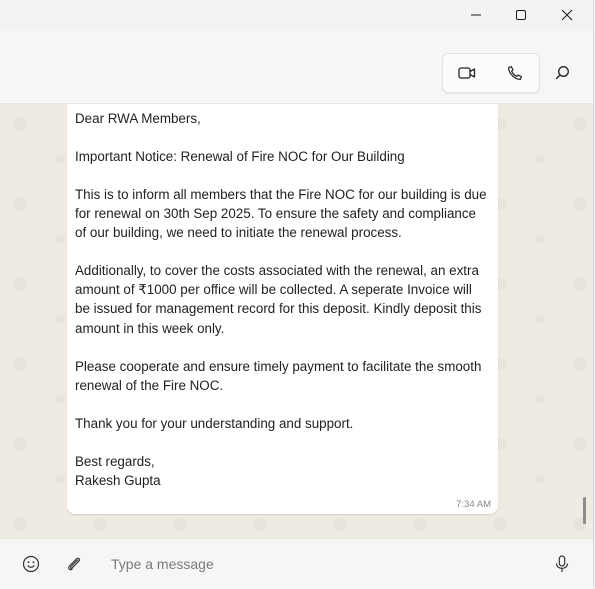 This screenshot has width=595, height=589. I want to click on message-input, so click(324, 564).